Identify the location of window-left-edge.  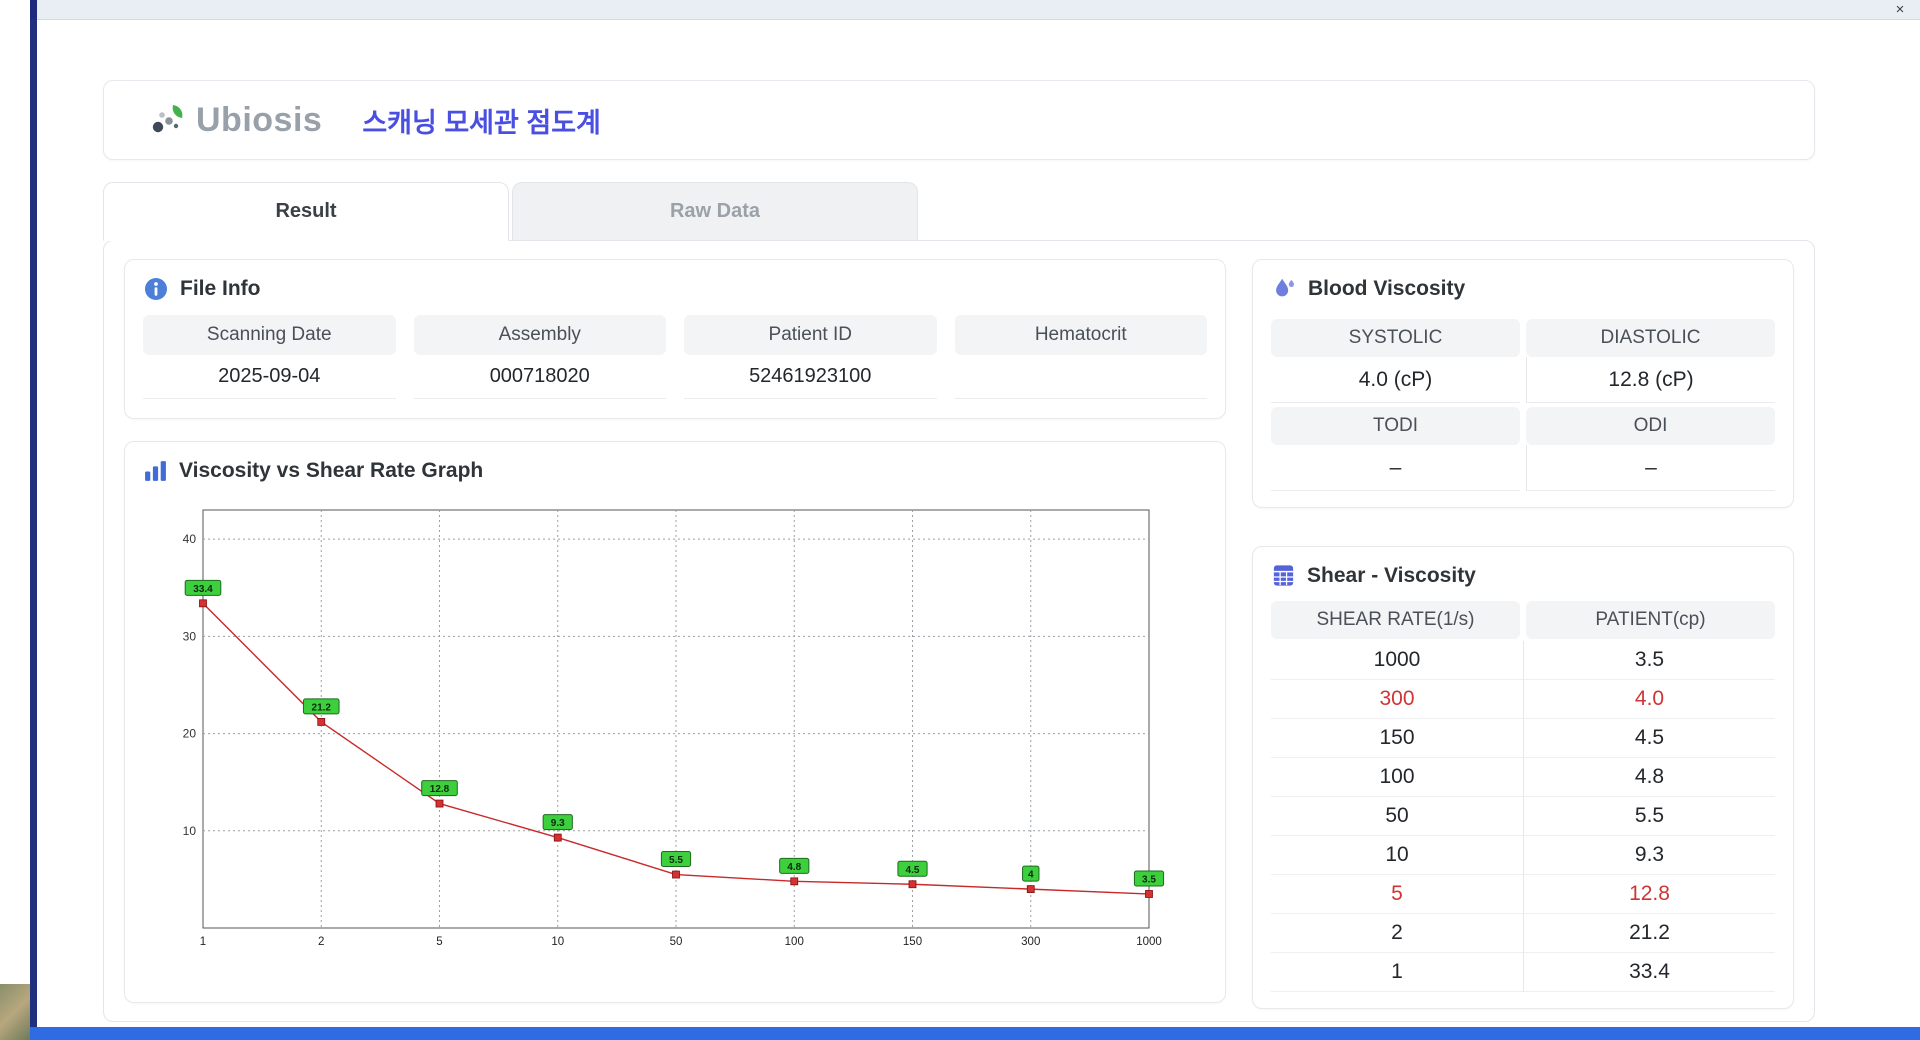
(33, 520).